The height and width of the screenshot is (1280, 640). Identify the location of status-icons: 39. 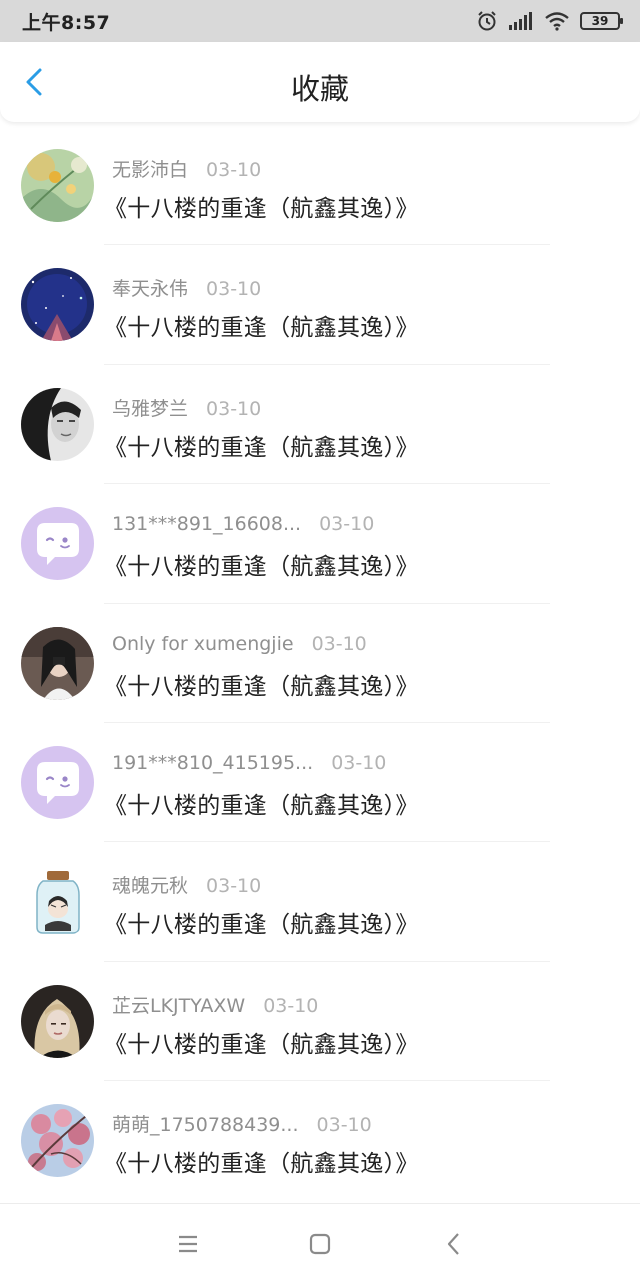
(549, 21).